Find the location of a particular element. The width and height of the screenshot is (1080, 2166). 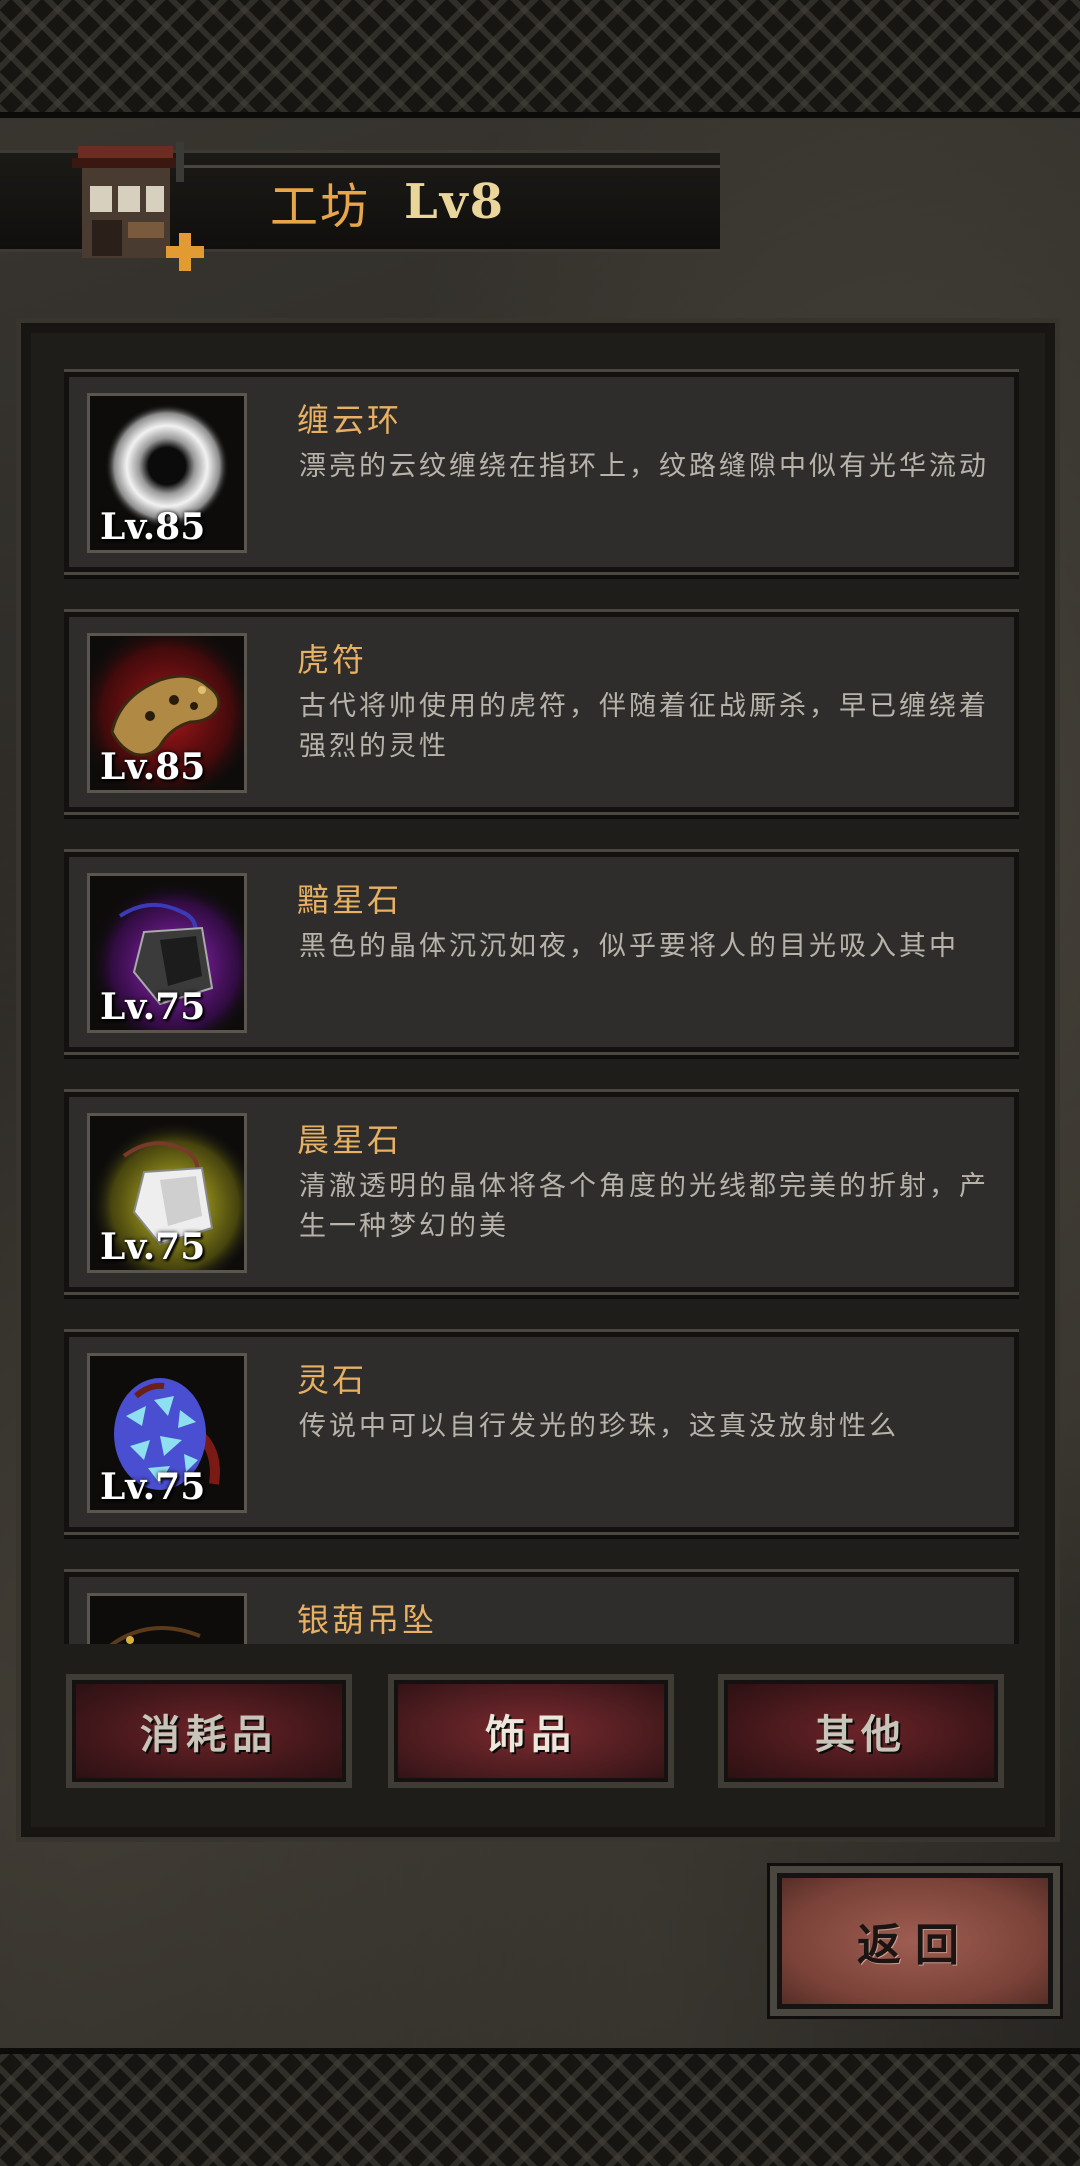

item-description: 漂亮的云纹缠绕在指环上，纹路缝隙中似有光华流动 is located at coordinates (644, 466).